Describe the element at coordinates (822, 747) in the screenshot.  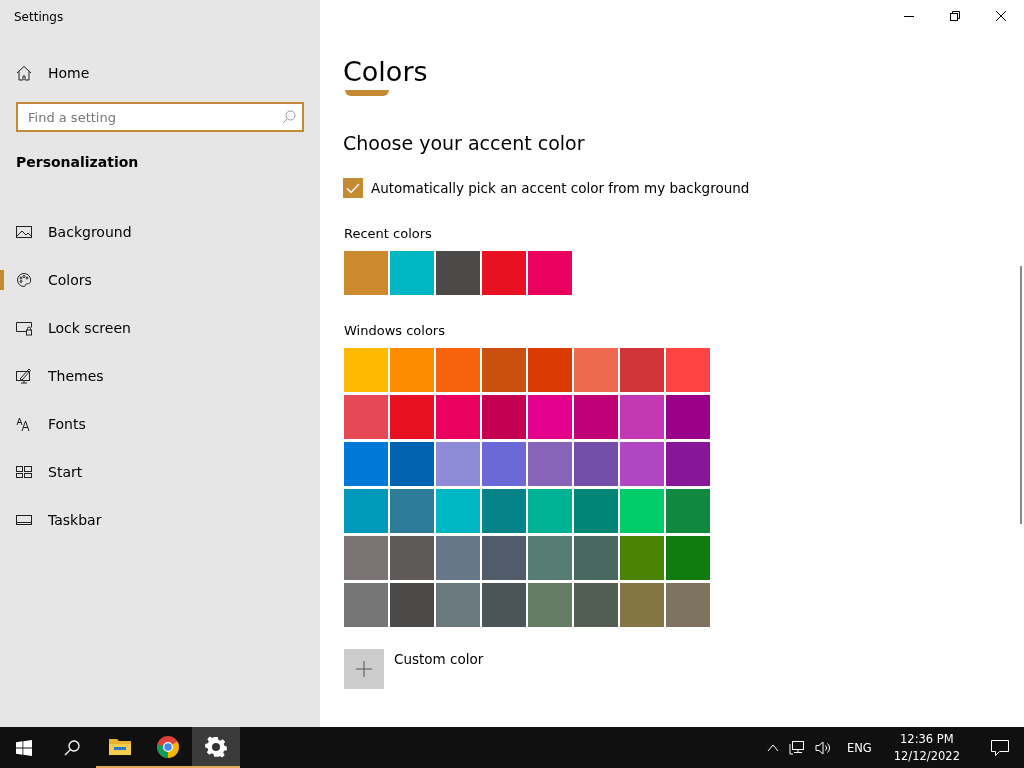
I see `speaker-icon` at that location.